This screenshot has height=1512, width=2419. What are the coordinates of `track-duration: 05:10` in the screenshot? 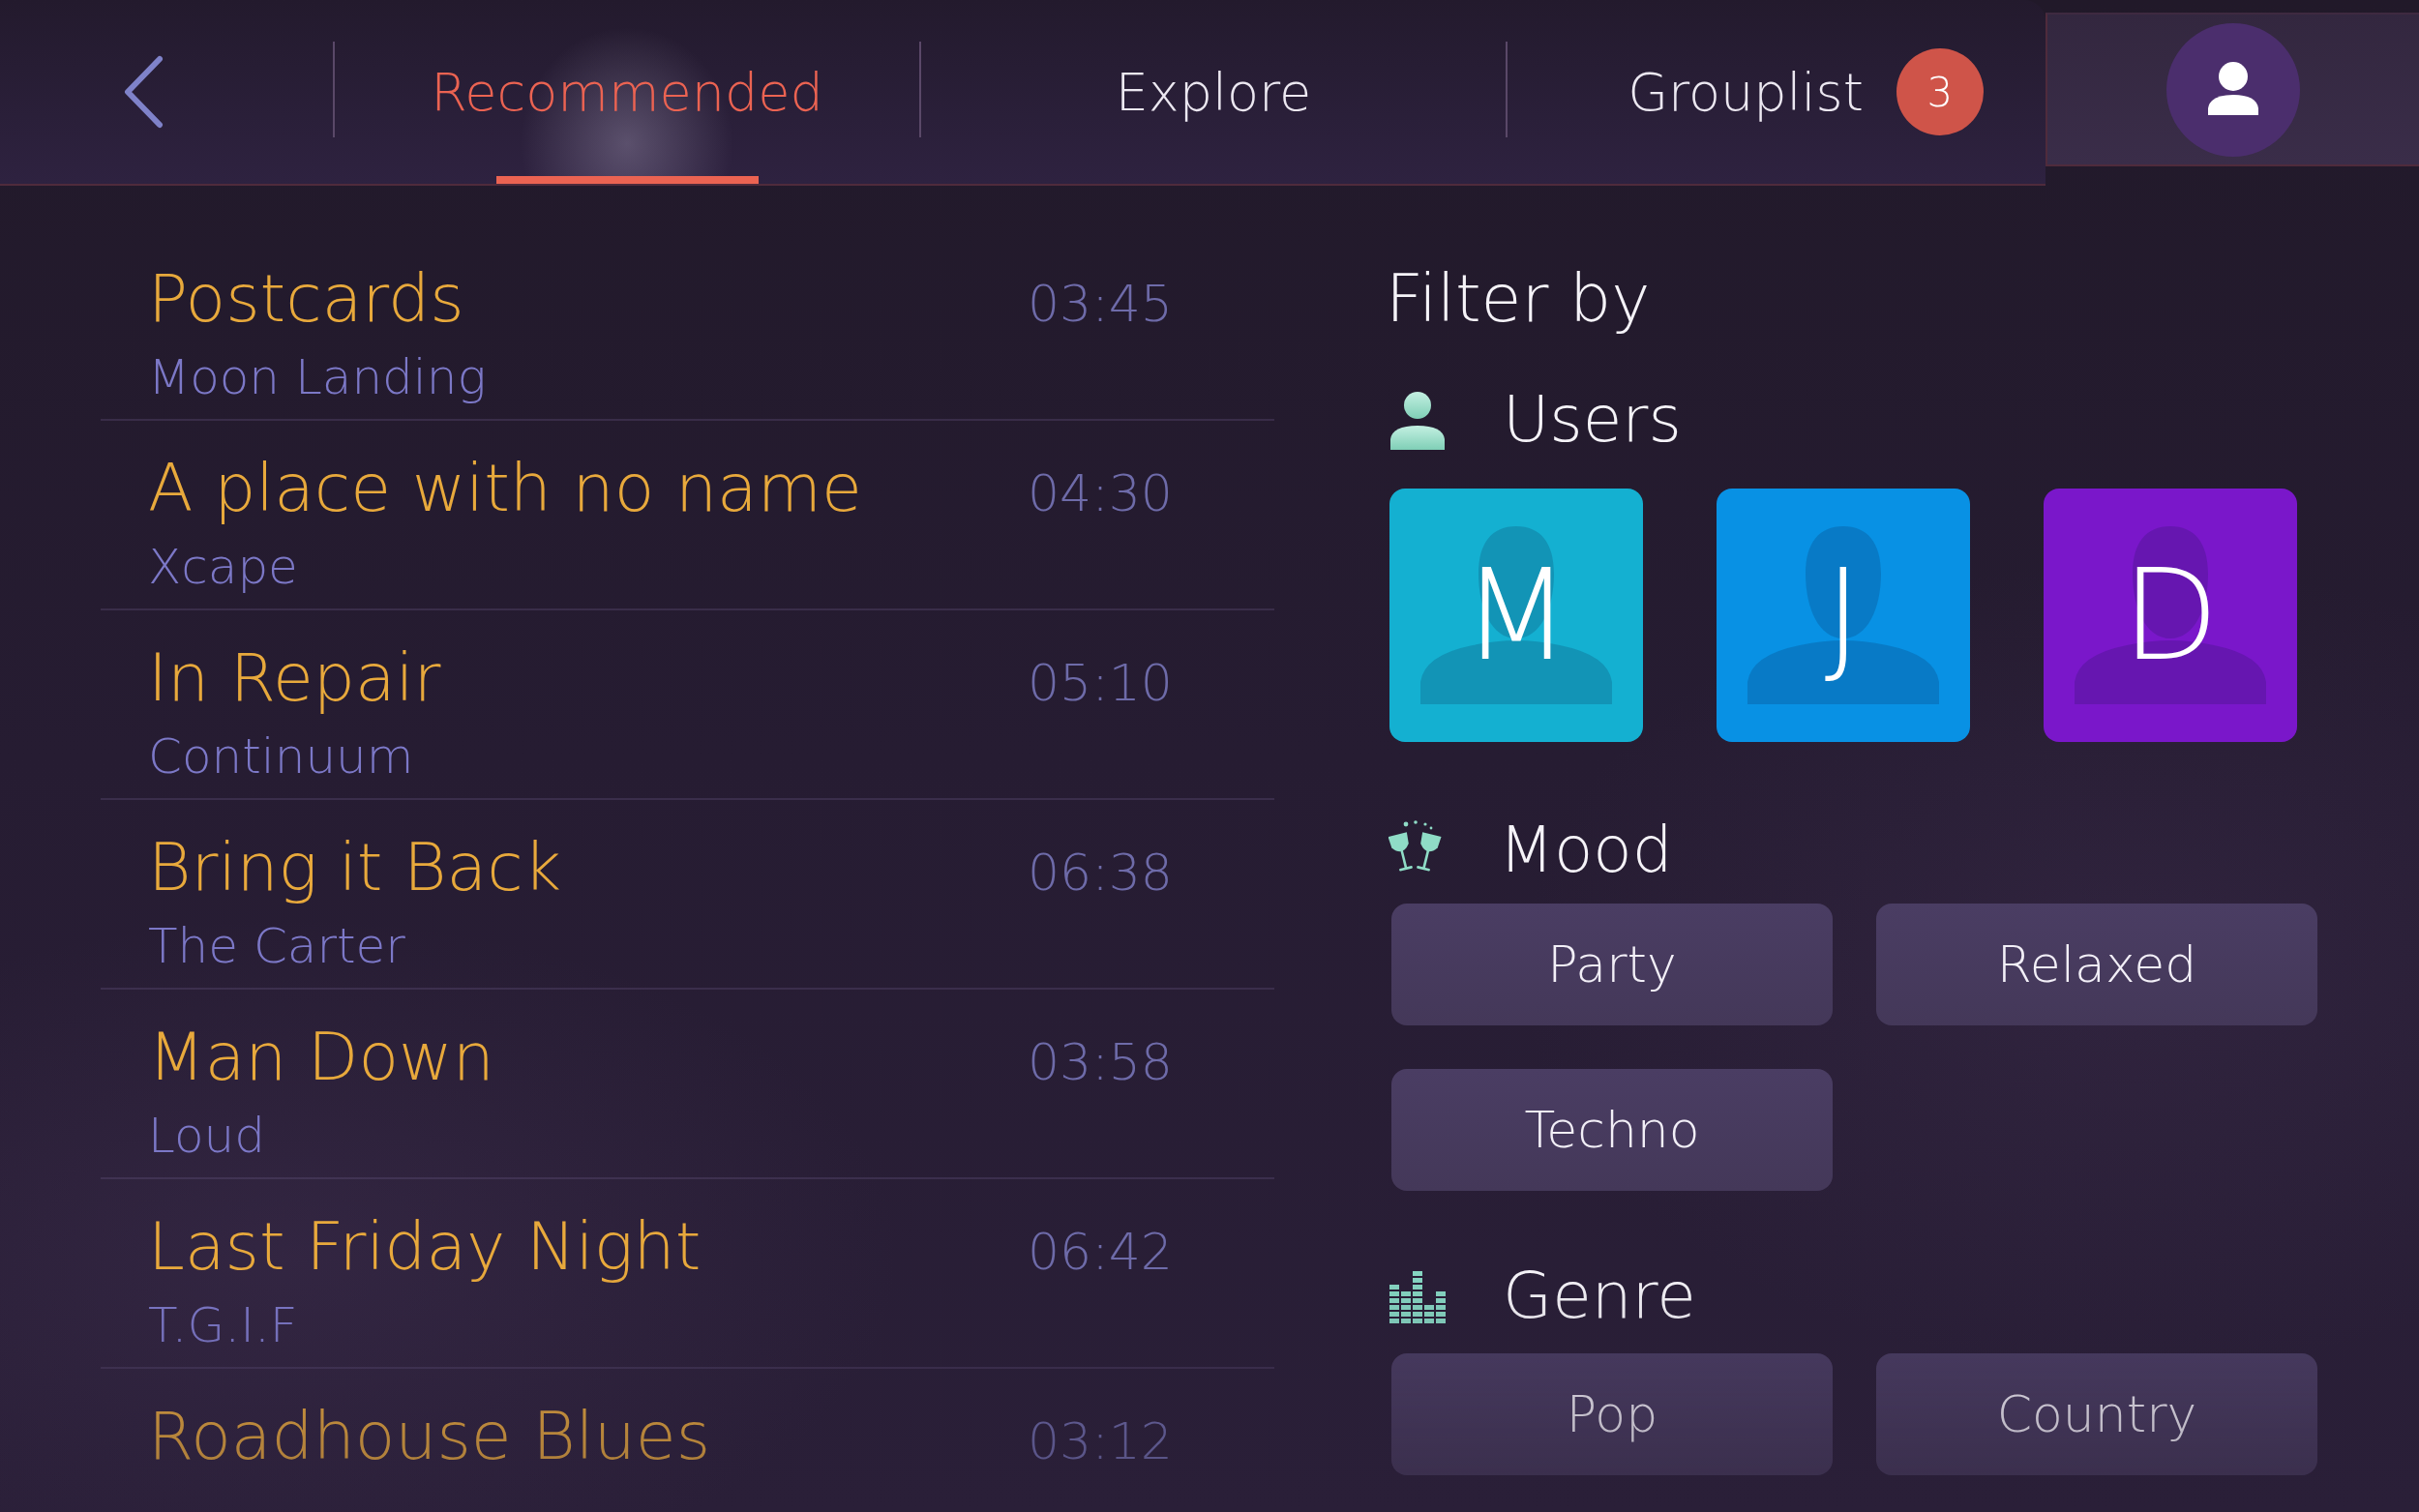 It's located at (1101, 684).